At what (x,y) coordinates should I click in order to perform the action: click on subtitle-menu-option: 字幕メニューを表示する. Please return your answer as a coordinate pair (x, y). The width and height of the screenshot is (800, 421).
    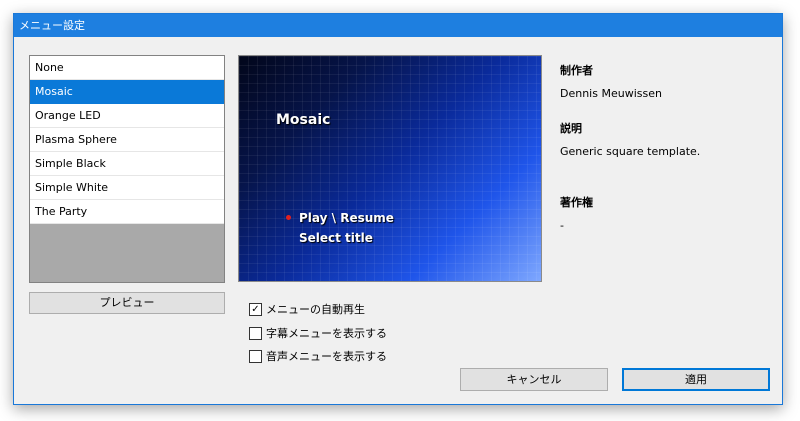
    Looking at the image, I should click on (318, 334).